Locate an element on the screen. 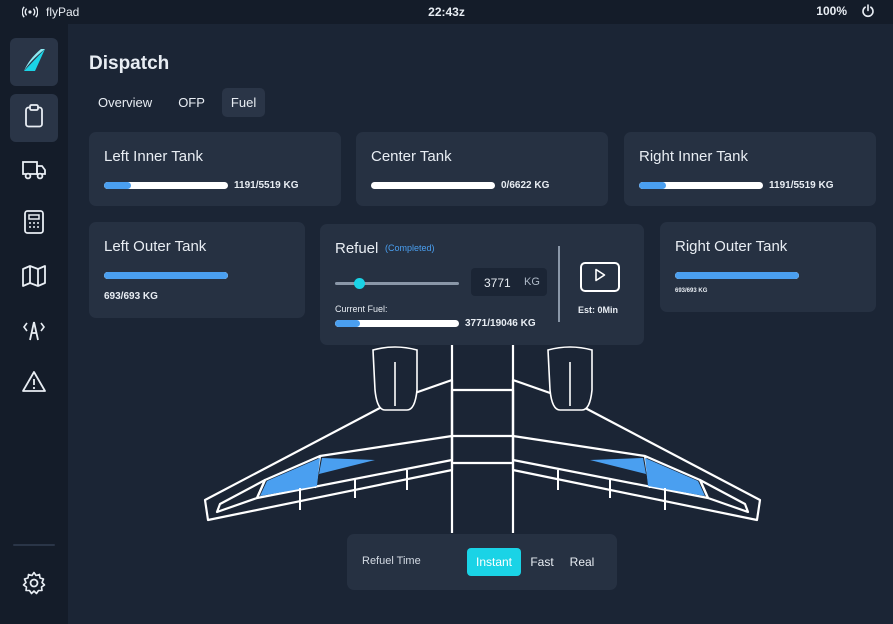 This screenshot has height=624, width=893. right-inner-tank-bar is located at coordinates (701, 185).